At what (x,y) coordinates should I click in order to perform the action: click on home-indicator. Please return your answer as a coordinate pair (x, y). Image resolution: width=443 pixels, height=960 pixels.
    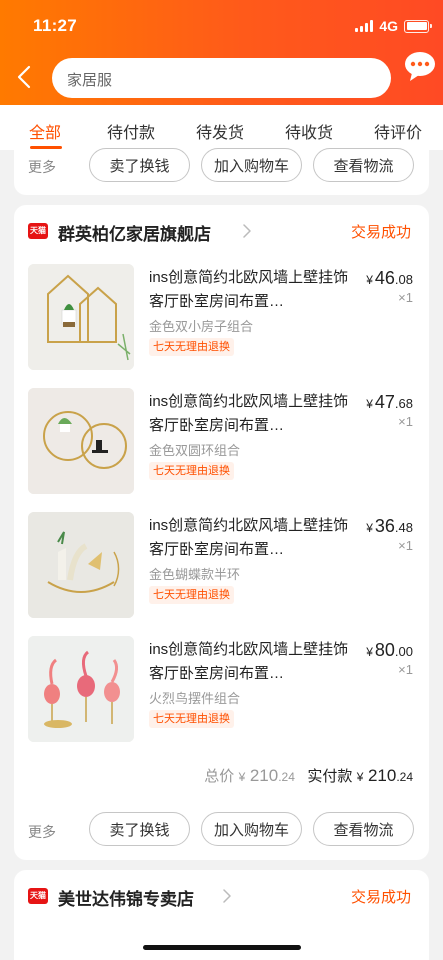
    Looking at the image, I should click on (222, 947).